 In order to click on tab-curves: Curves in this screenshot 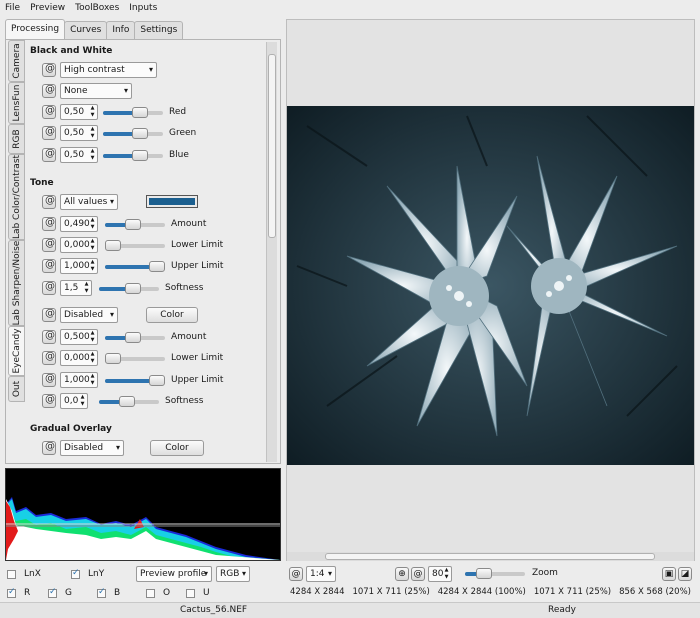, I will do `click(86, 30)`.